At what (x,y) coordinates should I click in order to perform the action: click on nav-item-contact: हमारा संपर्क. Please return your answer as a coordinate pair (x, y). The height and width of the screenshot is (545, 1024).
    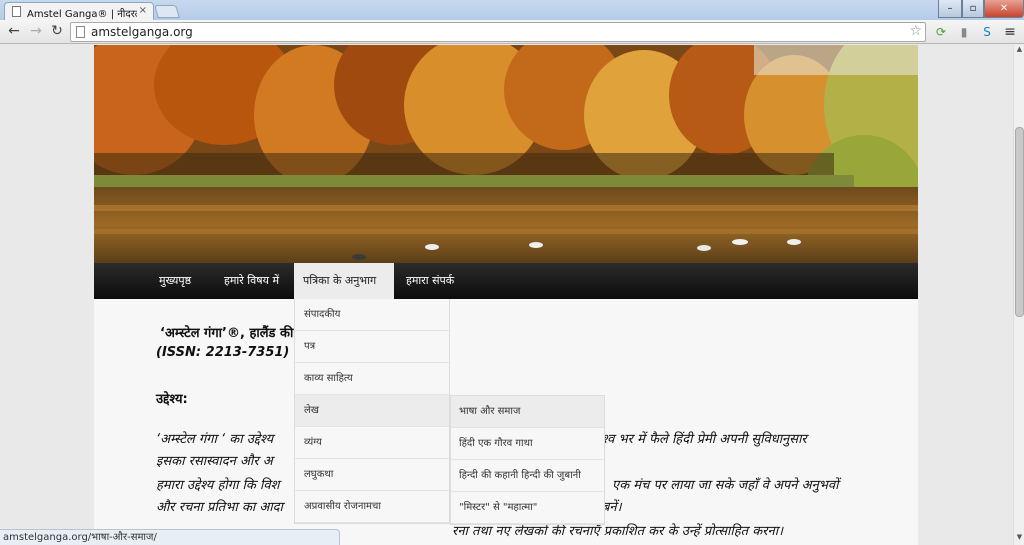
    Looking at the image, I should click on (430, 281).